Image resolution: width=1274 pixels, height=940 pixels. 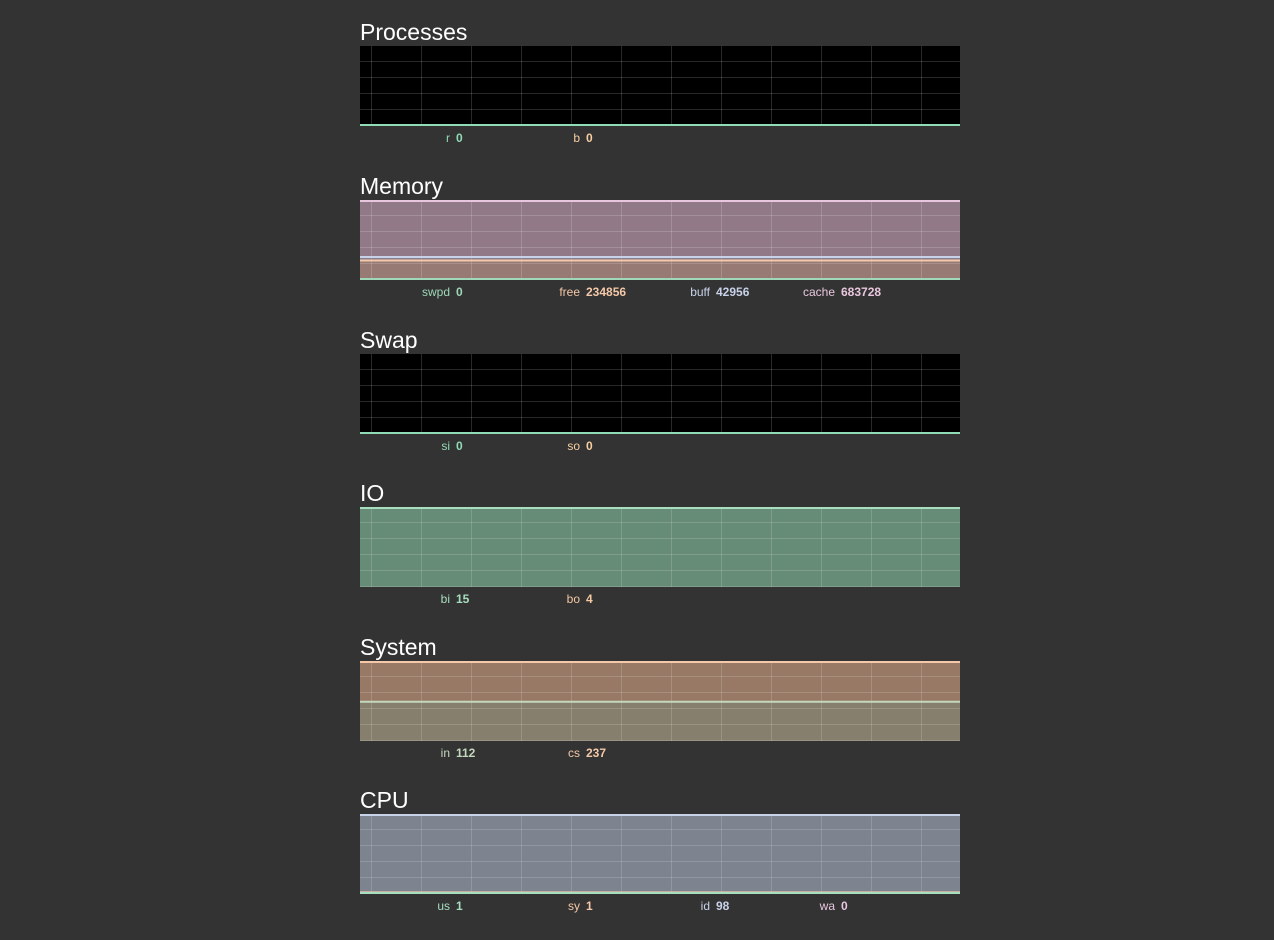 What do you see at coordinates (596, 753) in the screenshot?
I see `legend-value: 237` at bounding box center [596, 753].